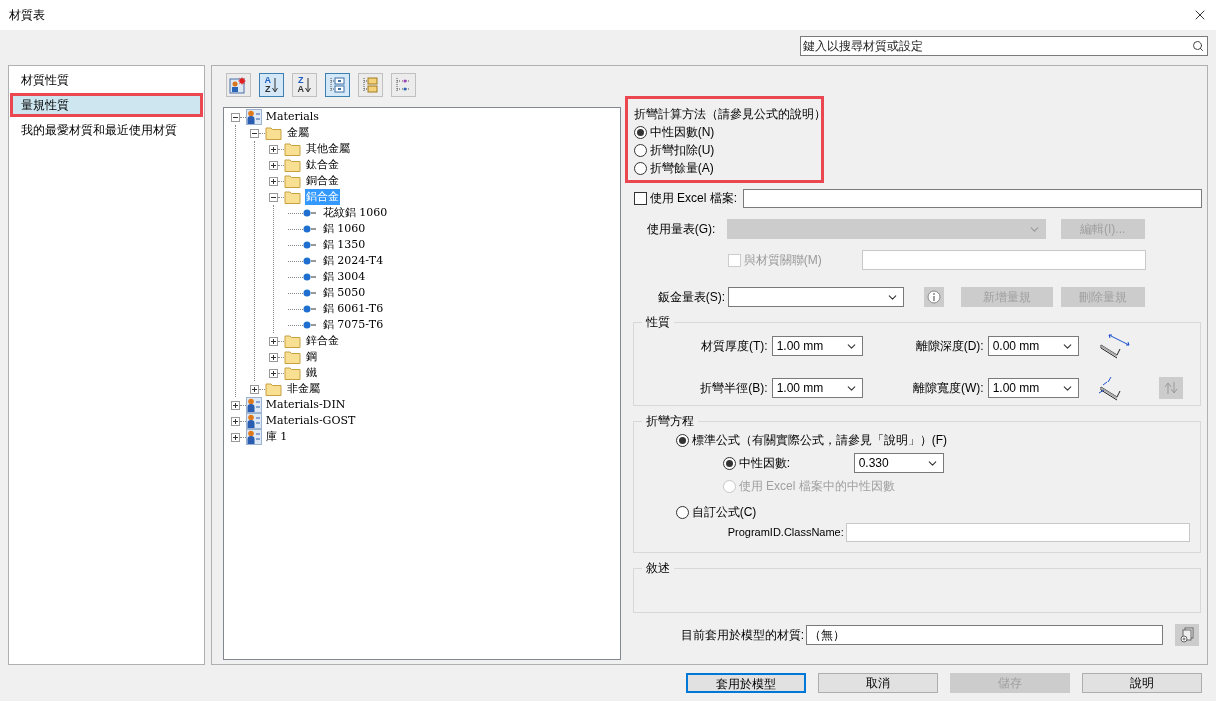 The height and width of the screenshot is (701, 1216). I want to click on folder-tree-icon, so click(370, 85).